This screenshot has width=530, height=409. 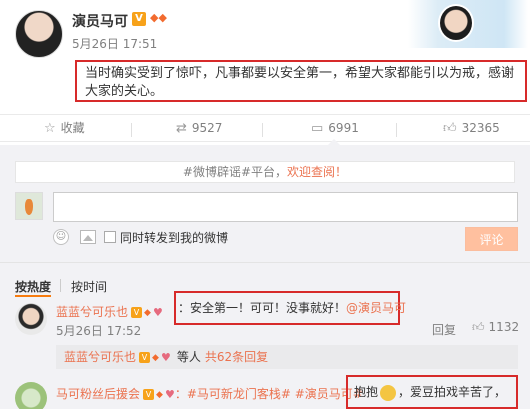 I want to click on repost-icon: ⇄, so click(x=181, y=128).